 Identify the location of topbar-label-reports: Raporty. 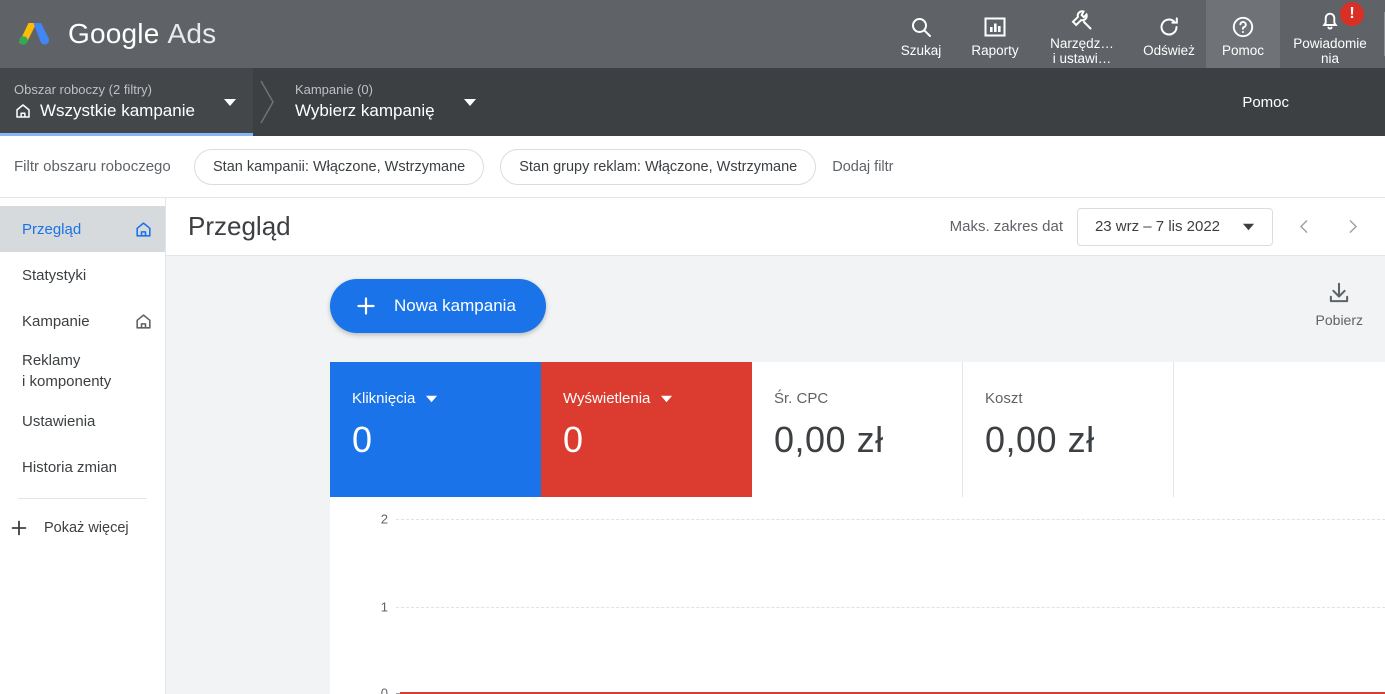
(995, 50).